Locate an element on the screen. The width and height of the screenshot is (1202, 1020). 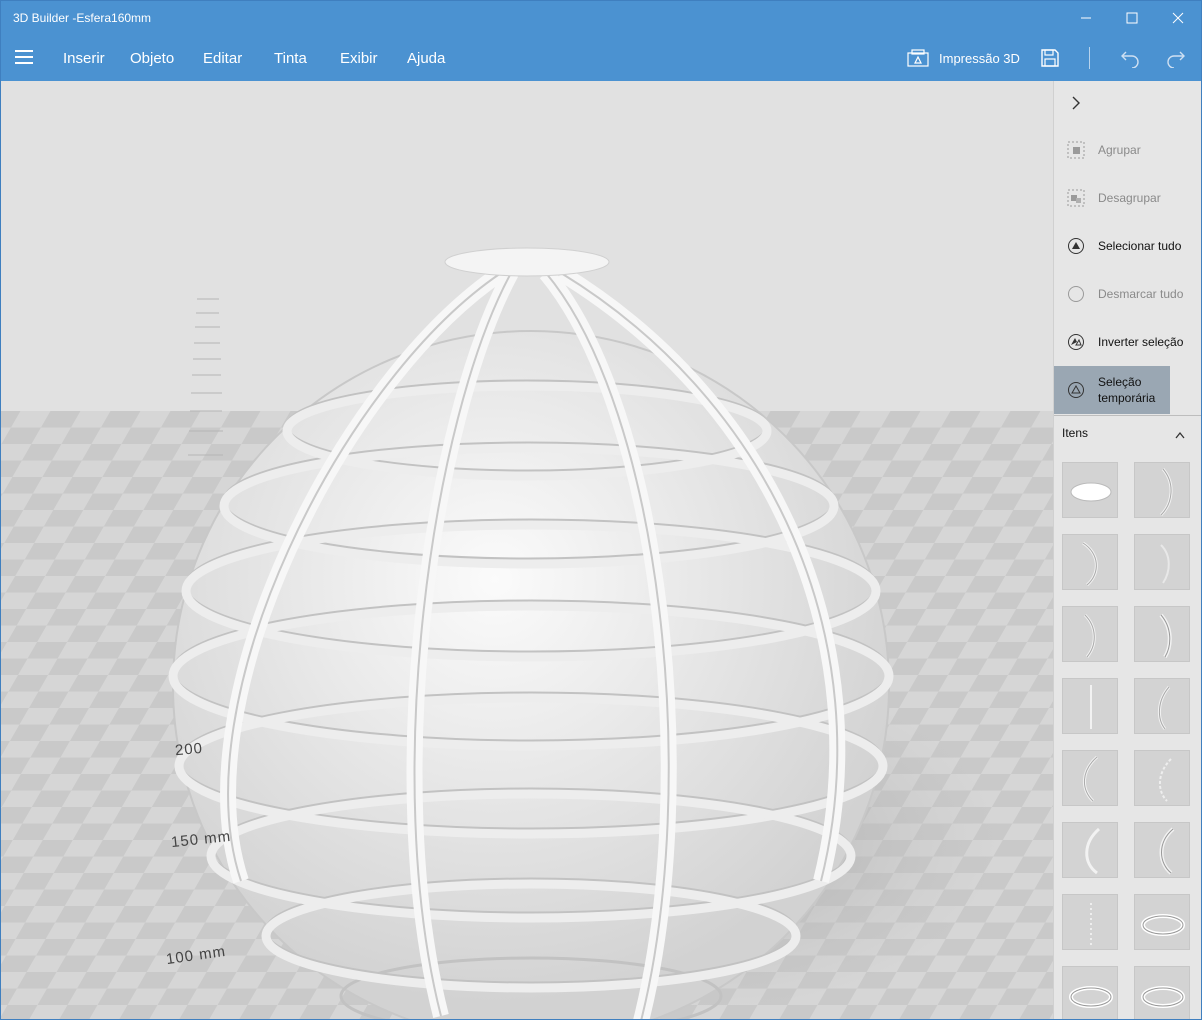
chevron-right-icon is located at coordinates (1076, 103).